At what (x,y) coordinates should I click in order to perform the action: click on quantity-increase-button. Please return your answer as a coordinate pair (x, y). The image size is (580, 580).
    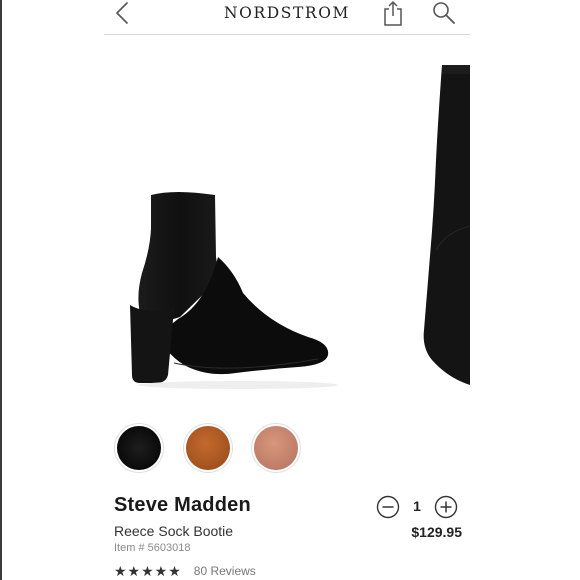
    Looking at the image, I should click on (446, 507).